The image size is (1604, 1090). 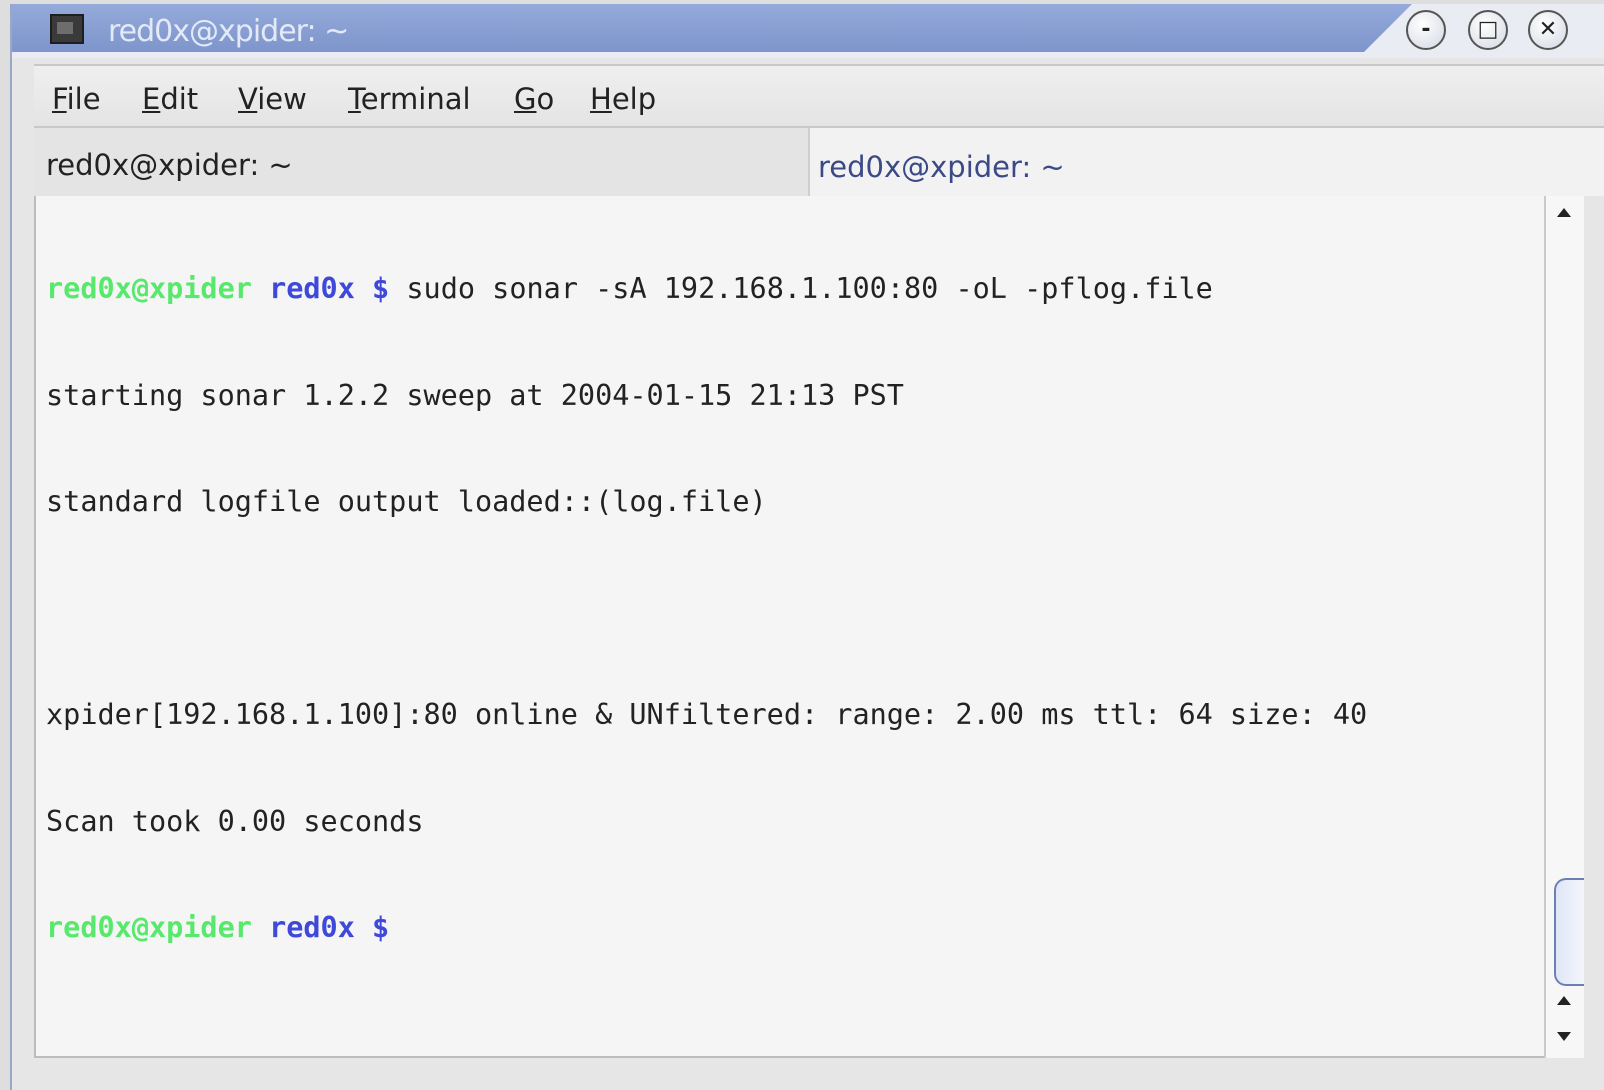 I want to click on menu-go-label: o, so click(x=545, y=99).